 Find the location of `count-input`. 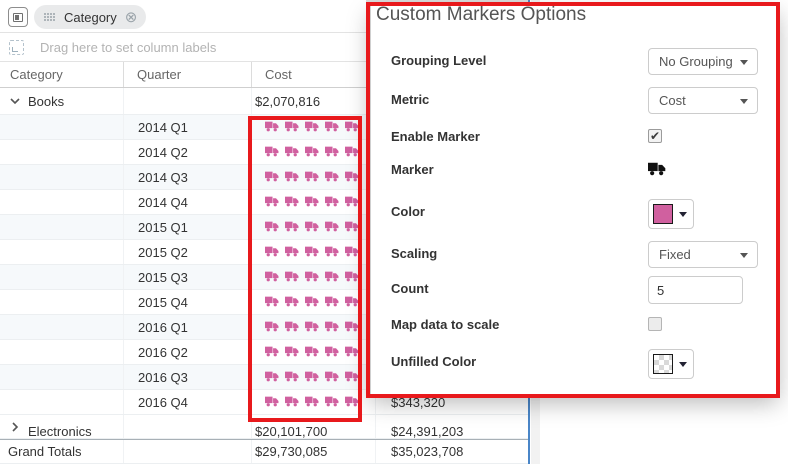

count-input is located at coordinates (695, 290).